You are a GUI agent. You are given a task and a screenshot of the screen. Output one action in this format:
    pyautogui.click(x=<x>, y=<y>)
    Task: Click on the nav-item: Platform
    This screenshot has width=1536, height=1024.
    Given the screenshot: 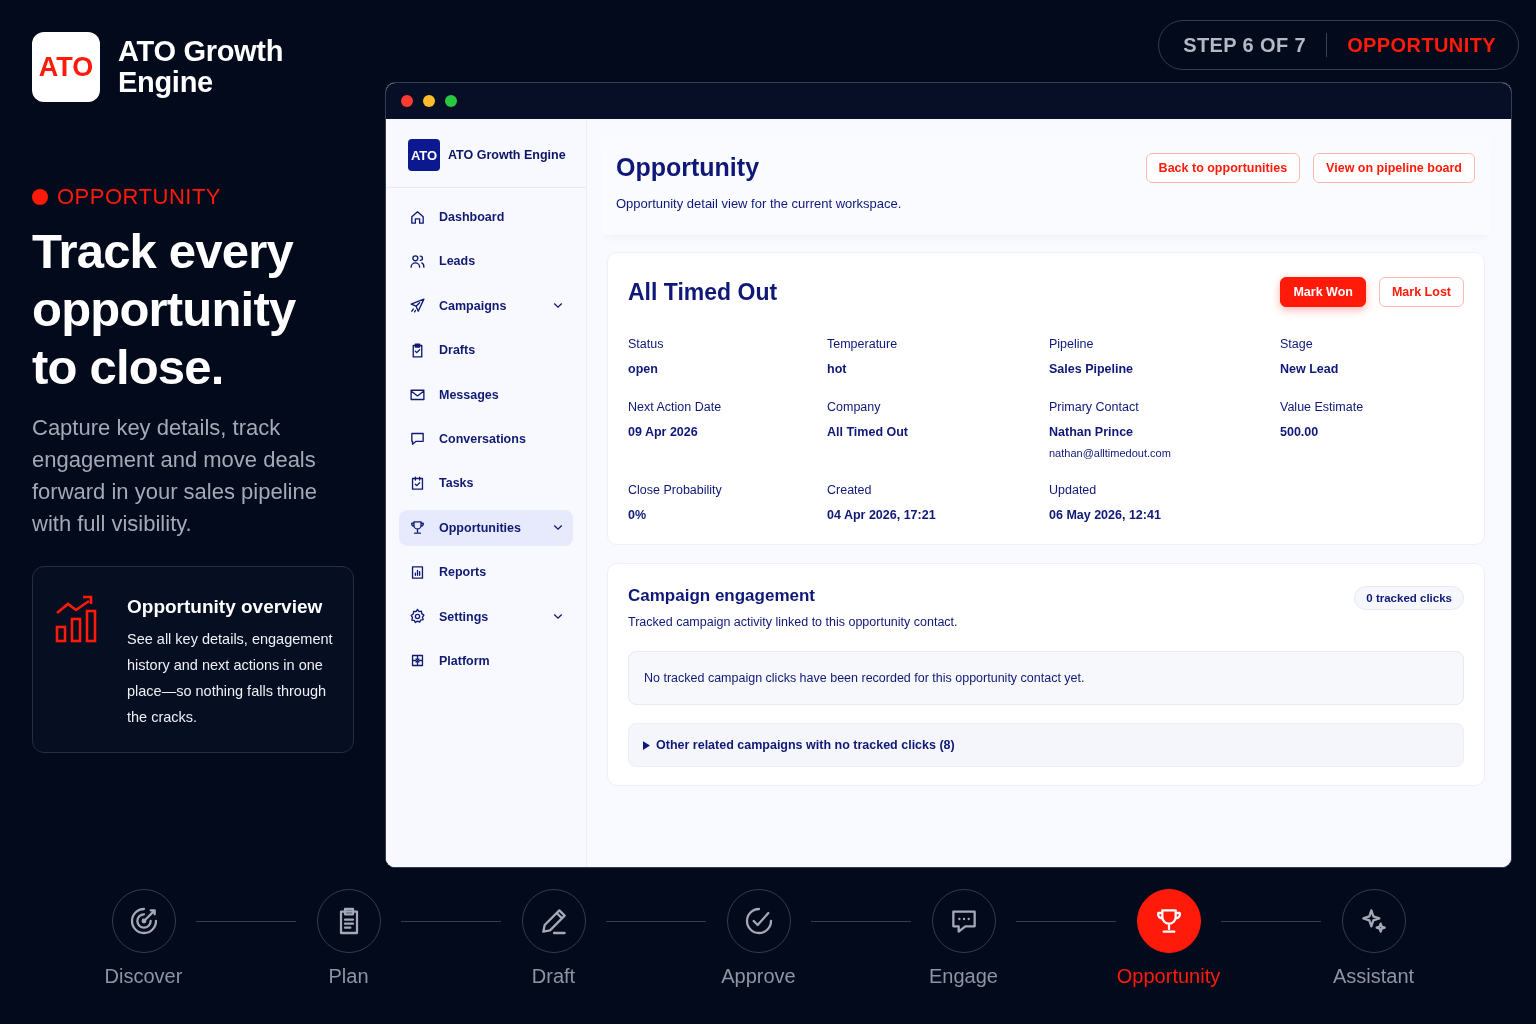 What is the action you would take?
    pyautogui.click(x=486, y=660)
    